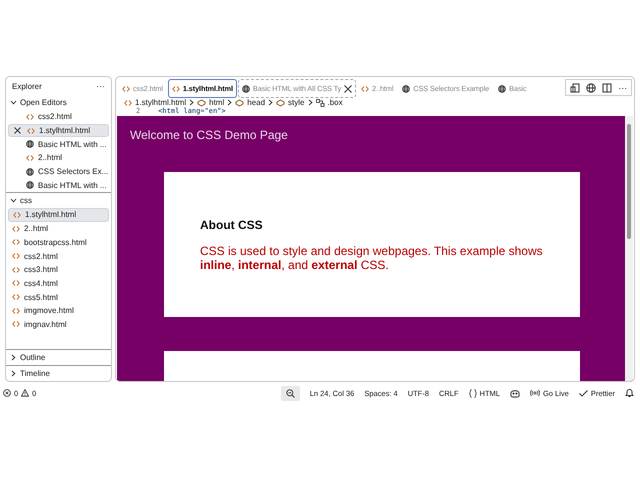 This screenshot has height=480, width=640. Describe the element at coordinates (629, 248) in the screenshot. I see `scrollbar` at that location.